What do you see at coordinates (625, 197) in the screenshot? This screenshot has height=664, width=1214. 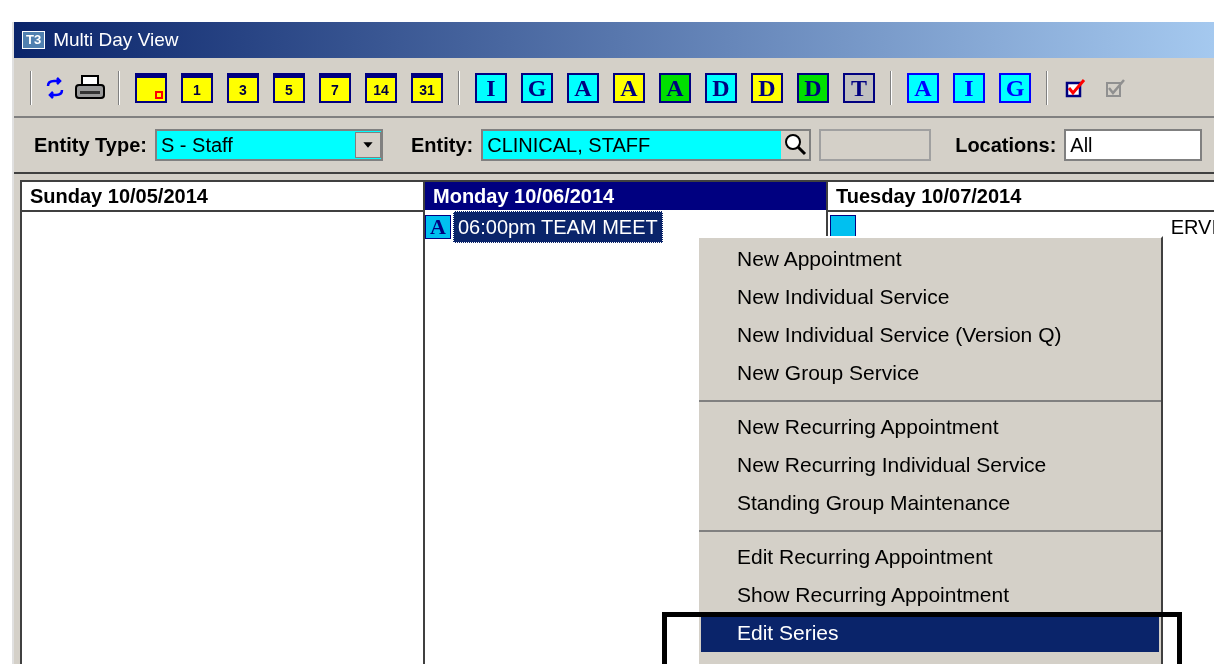 I see `day-header: Monday 10/06/2014` at bounding box center [625, 197].